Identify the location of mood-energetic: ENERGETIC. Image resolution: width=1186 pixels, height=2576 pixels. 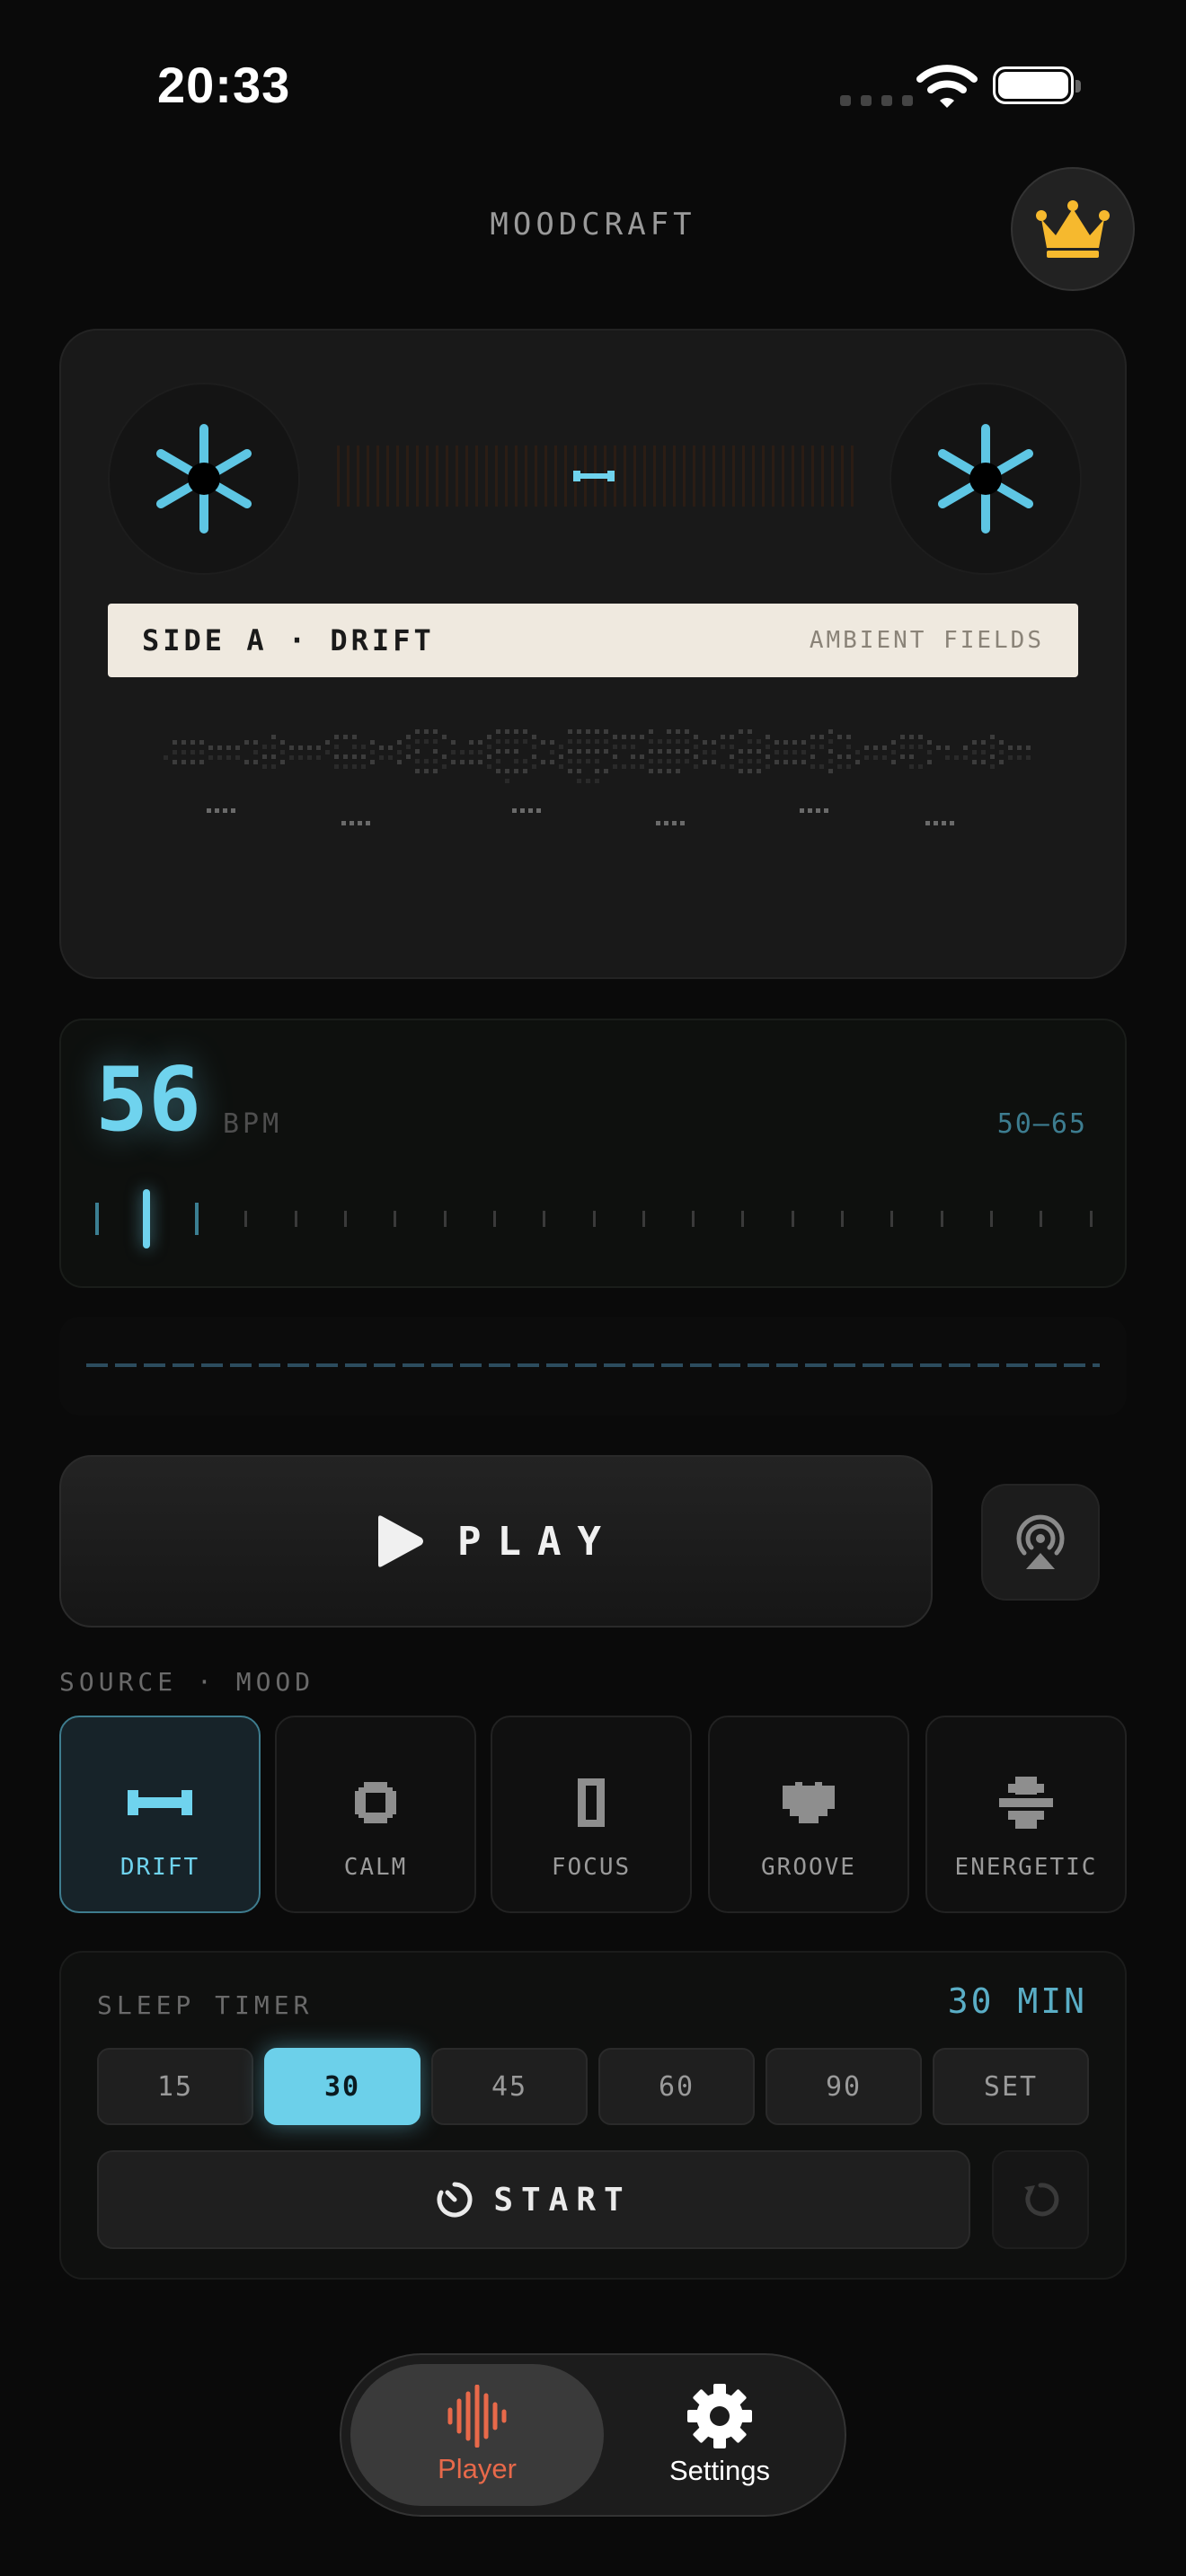
(1026, 1814).